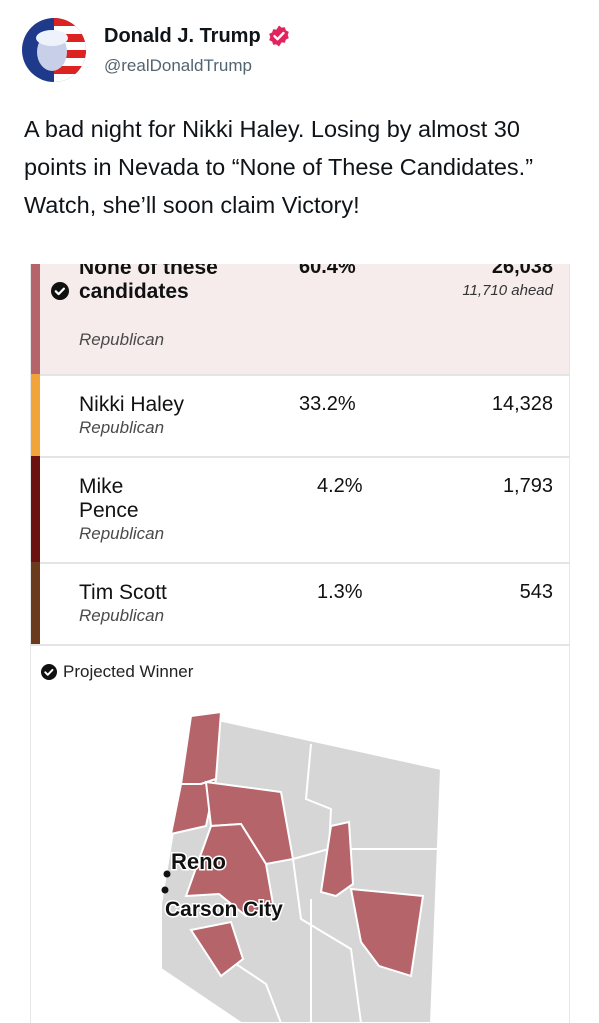  What do you see at coordinates (109, 498) in the screenshot?
I see `candidate-name: Mike Pence` at bounding box center [109, 498].